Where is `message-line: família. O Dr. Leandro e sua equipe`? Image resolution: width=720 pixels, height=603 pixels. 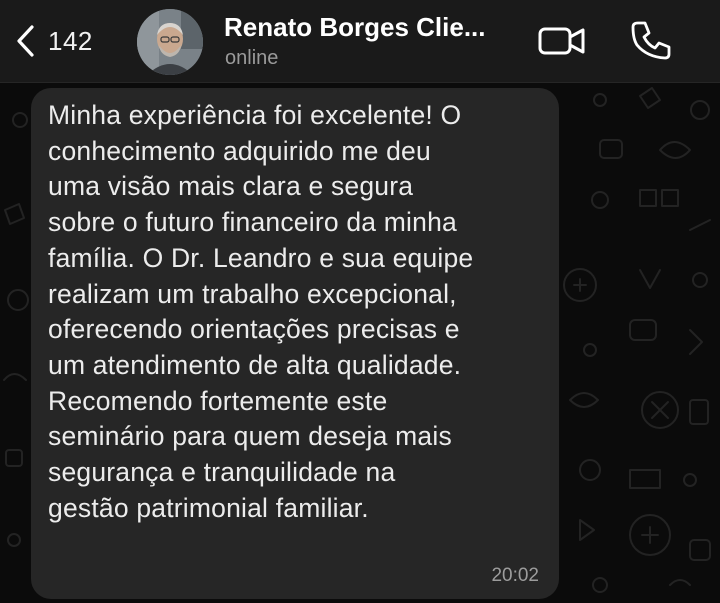 message-line: família. O Dr. Leandro e sua equipe is located at coordinates (261, 257).